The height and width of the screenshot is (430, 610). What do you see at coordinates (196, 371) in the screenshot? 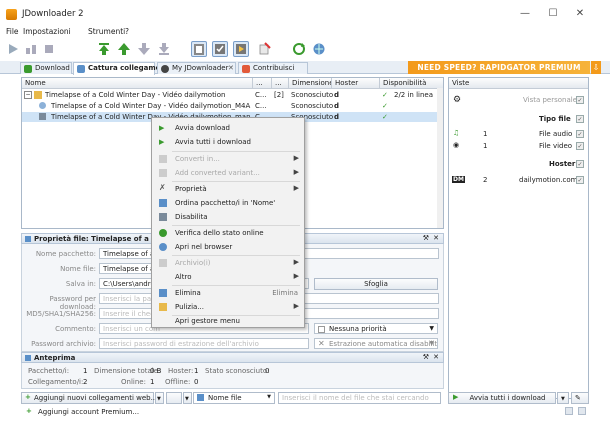
I see `hoster-count-value: 1` at bounding box center [196, 371].